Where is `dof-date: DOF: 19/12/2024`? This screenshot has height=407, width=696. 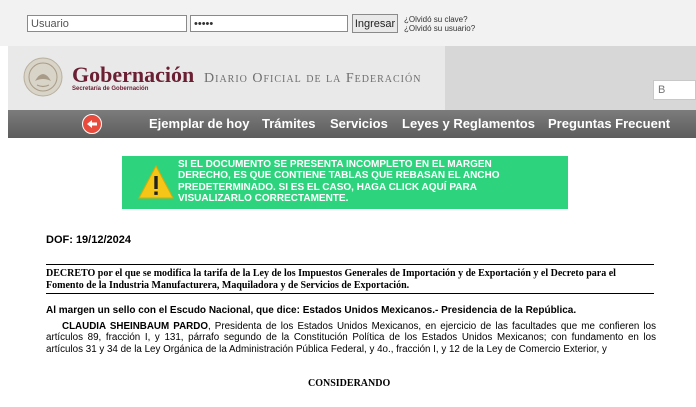
dof-date: DOF: 19/12/2024 is located at coordinates (88, 240).